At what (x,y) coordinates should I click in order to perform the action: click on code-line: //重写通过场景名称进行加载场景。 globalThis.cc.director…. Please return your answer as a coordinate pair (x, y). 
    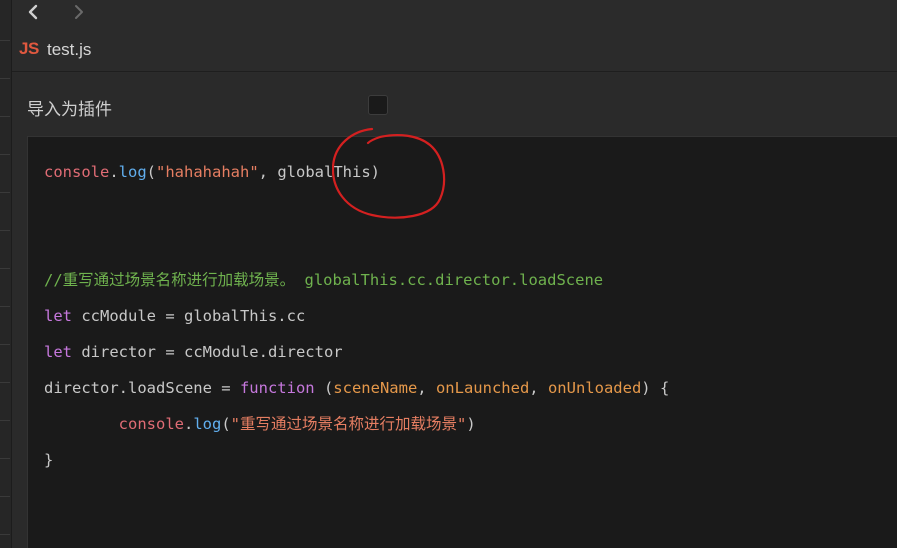
    Looking at the image, I should click on (356, 287).